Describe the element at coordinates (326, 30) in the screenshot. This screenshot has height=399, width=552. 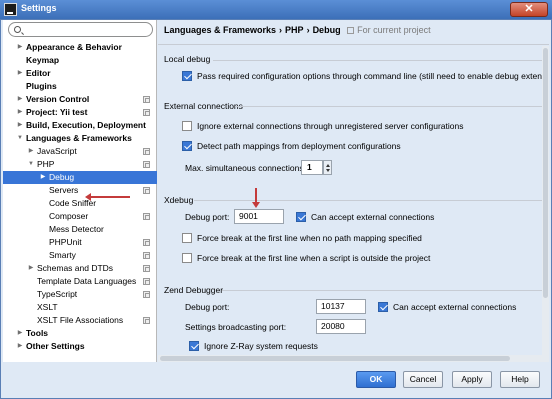
I see `breadcrumb-debug: Debug` at that location.